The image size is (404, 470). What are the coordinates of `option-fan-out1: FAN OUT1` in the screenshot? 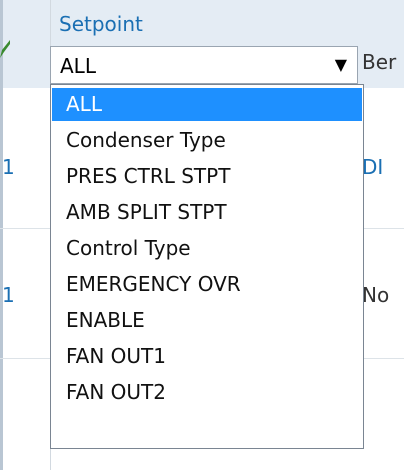 It's located at (207, 356).